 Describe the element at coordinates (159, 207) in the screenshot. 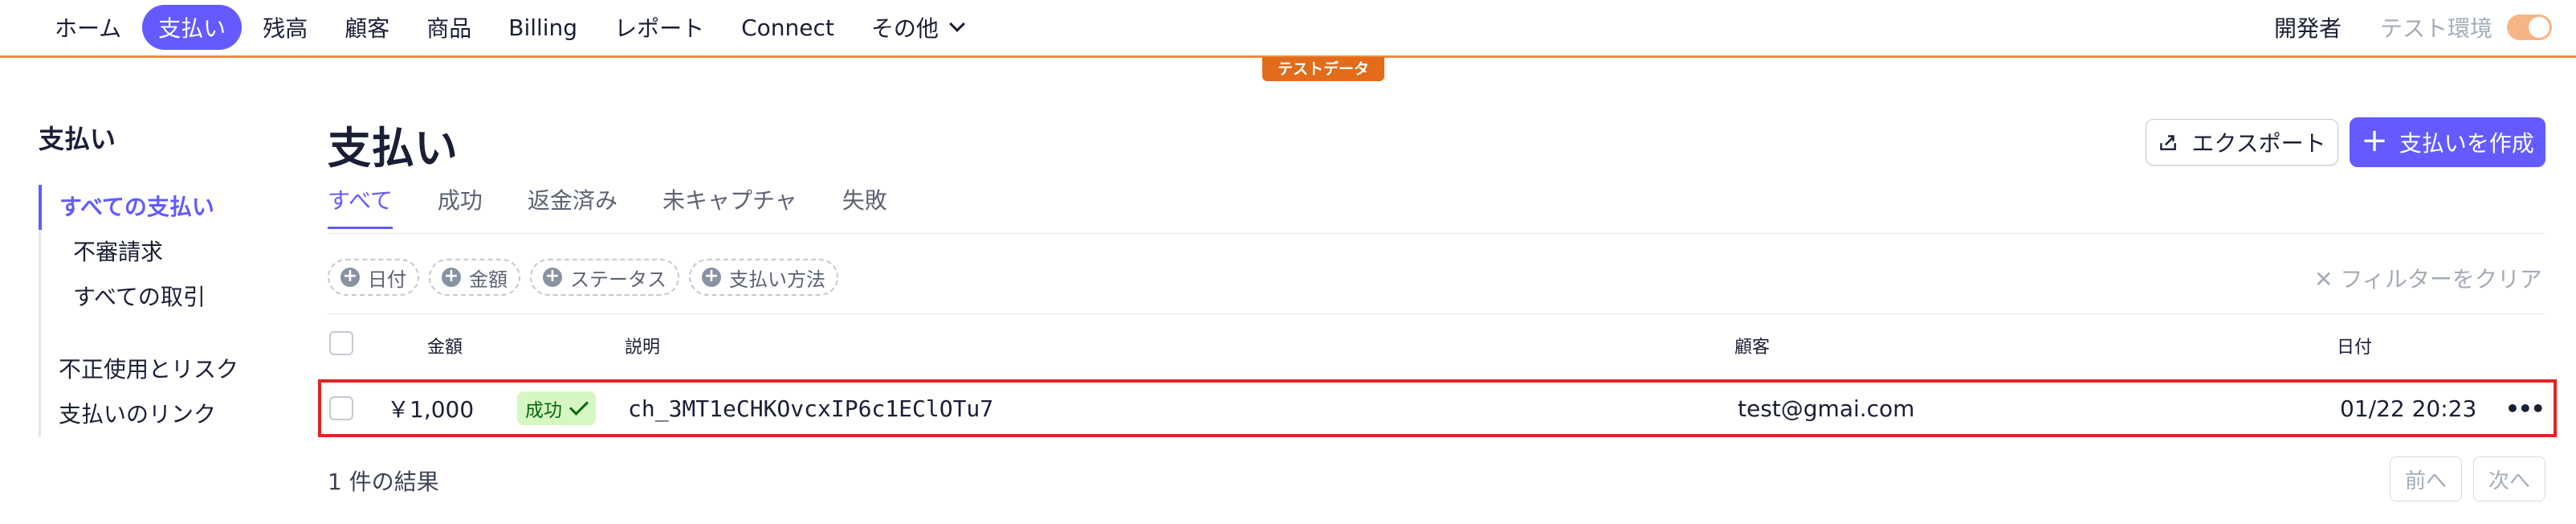

I see `sidebar-item-all-payments: すべての支払い` at that location.